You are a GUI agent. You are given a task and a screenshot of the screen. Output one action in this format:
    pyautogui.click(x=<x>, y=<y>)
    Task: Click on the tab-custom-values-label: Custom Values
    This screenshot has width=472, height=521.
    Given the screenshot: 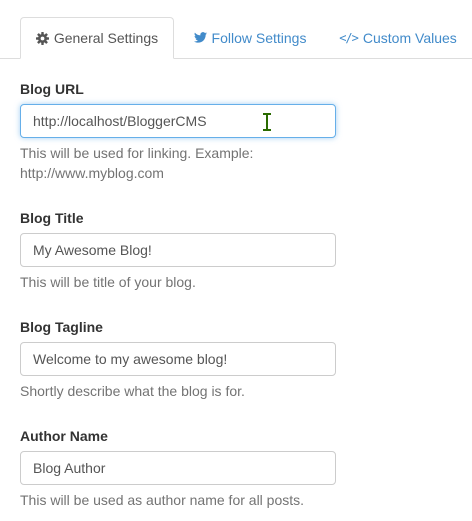 What is the action you would take?
    pyautogui.click(x=409, y=37)
    